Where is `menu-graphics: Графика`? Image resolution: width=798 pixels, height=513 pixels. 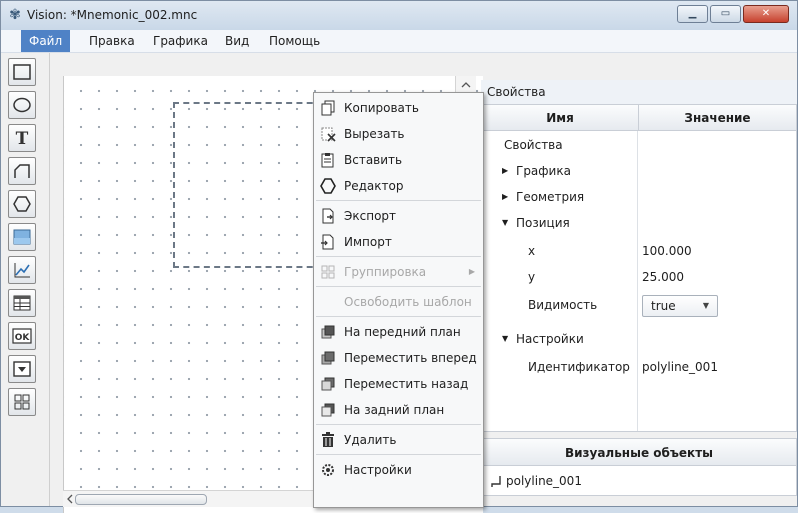 menu-graphics: Графика is located at coordinates (180, 41).